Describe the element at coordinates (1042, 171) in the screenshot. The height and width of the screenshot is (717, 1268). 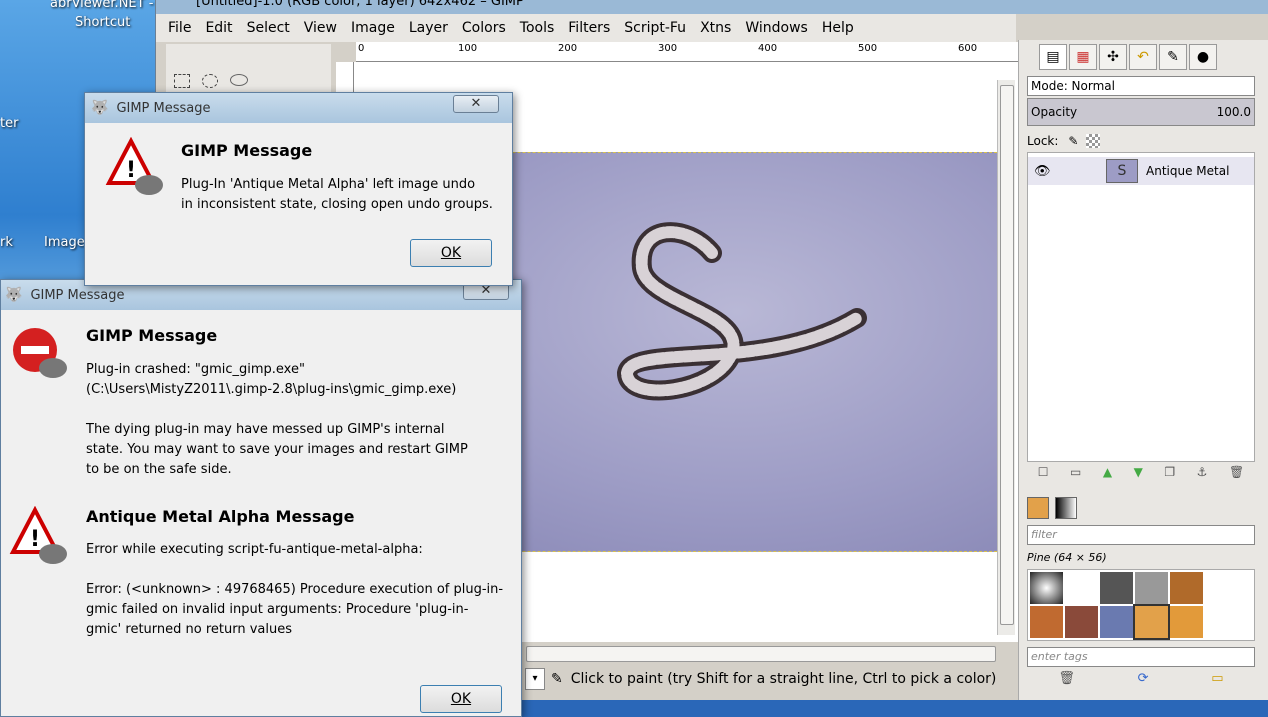
I see `eye-icon: 👁` at that location.